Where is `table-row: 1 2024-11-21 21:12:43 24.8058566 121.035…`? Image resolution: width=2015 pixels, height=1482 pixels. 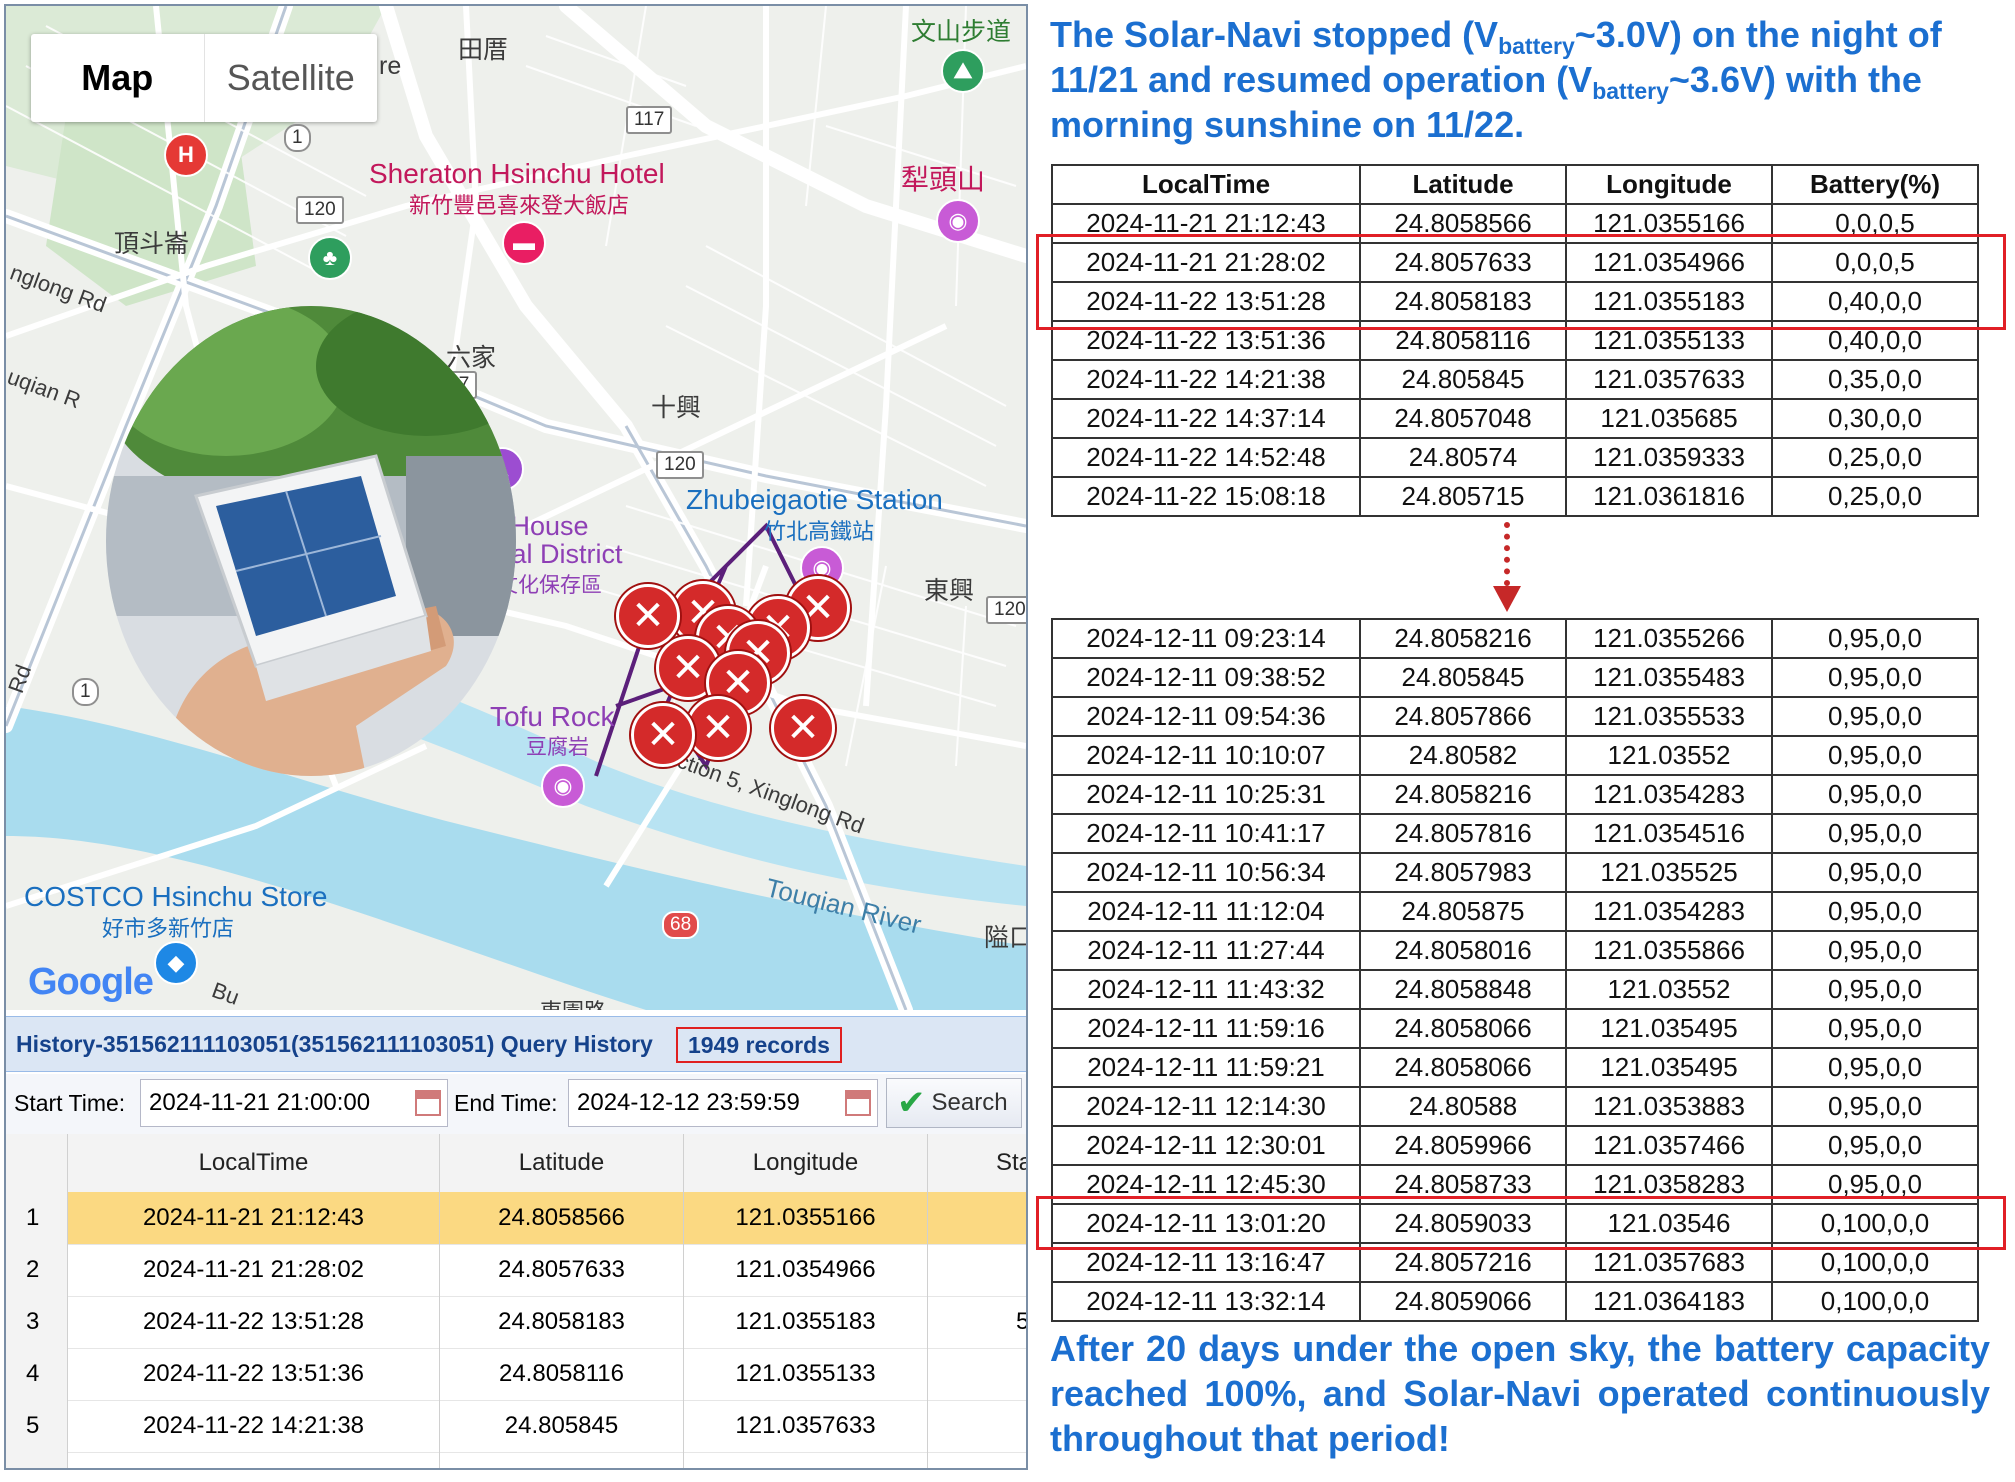
table-row: 1 2024-11-21 21:12:43 24.8058566 121.035… is located at coordinates (516, 1218).